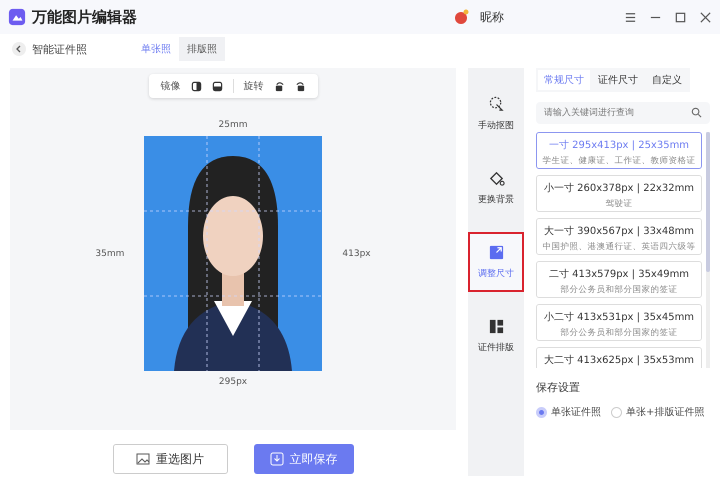 The height and width of the screenshot is (480, 720). I want to click on app-logo-icon, so click(17, 17).